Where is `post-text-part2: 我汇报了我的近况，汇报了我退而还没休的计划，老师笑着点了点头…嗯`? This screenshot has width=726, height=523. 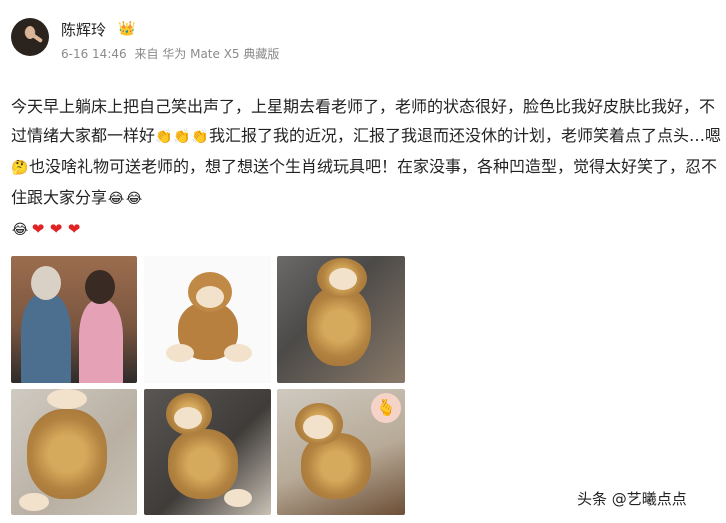
post-text-part2: 我汇报了我的近况，汇报了我退而还没休的计划，老师笑着点了点头…嗯 is located at coordinates (465, 135).